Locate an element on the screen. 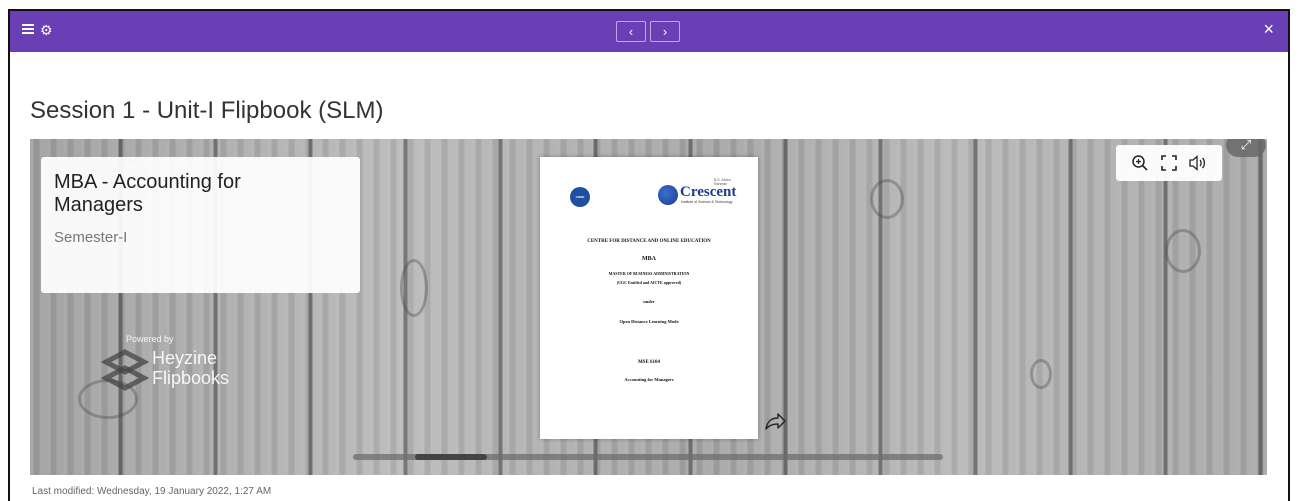  top-bar: ⚙ ‹ › × is located at coordinates (649, 31).